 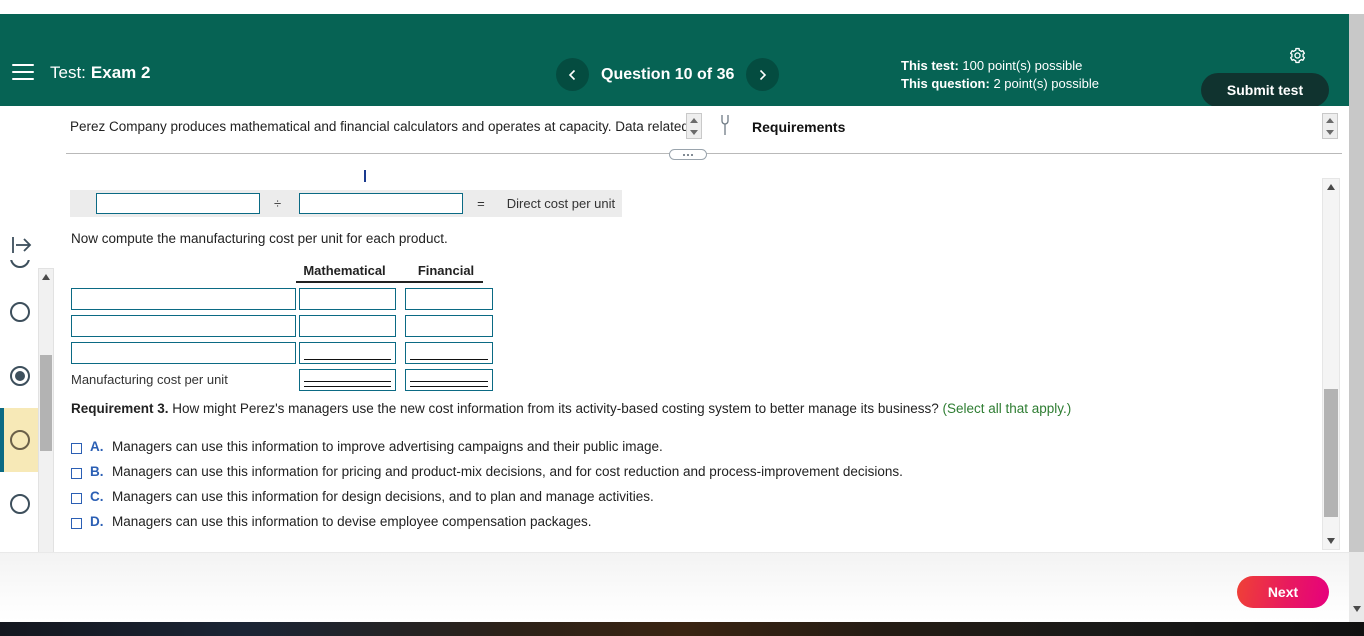 I want to click on question-counter-label: Question 10 of 36, so click(x=668, y=74).